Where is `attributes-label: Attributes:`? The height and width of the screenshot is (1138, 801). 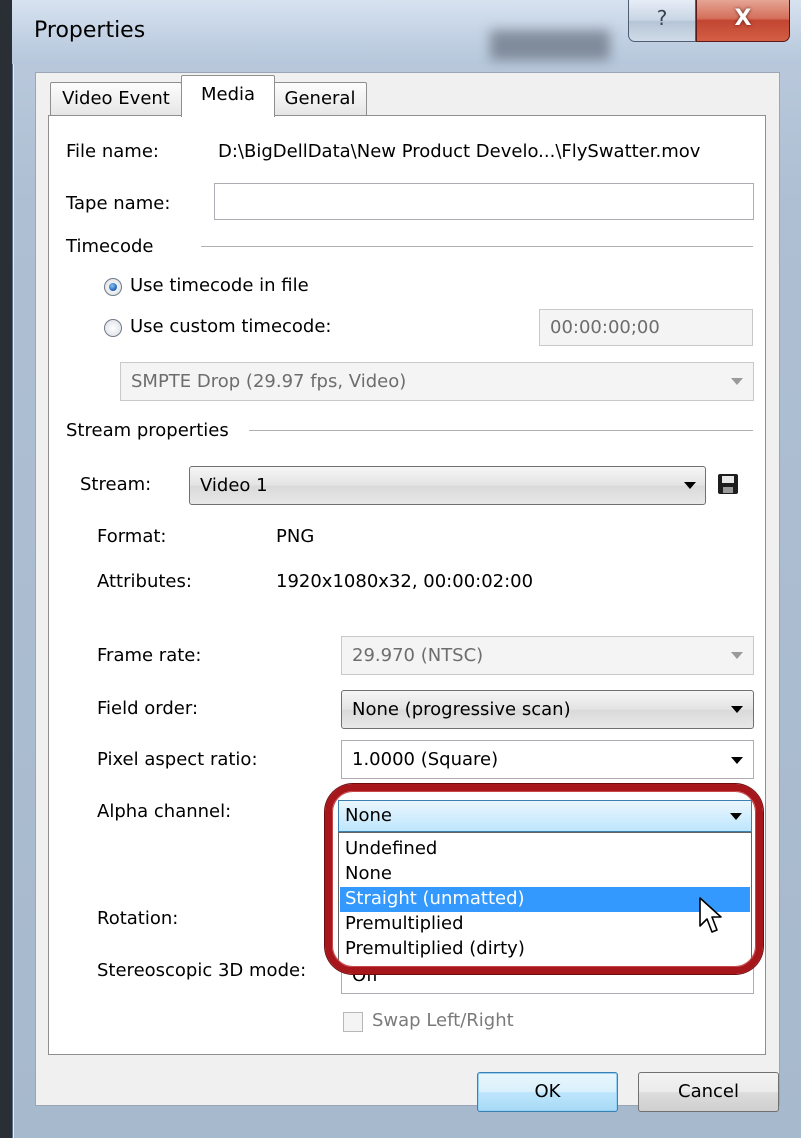
attributes-label: Attributes: is located at coordinates (144, 581).